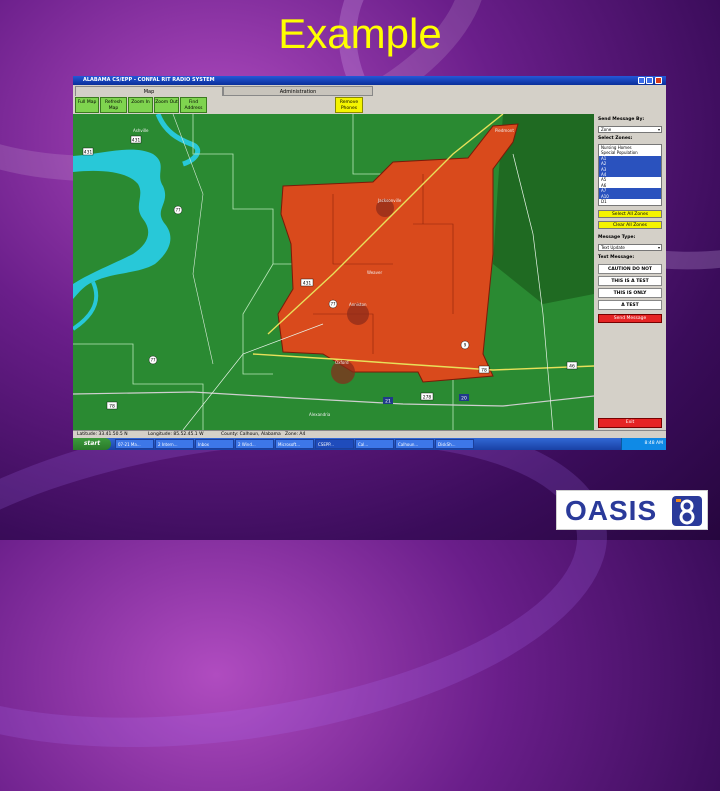 The image size is (720, 791). I want to click on close-button, so click(658, 80).